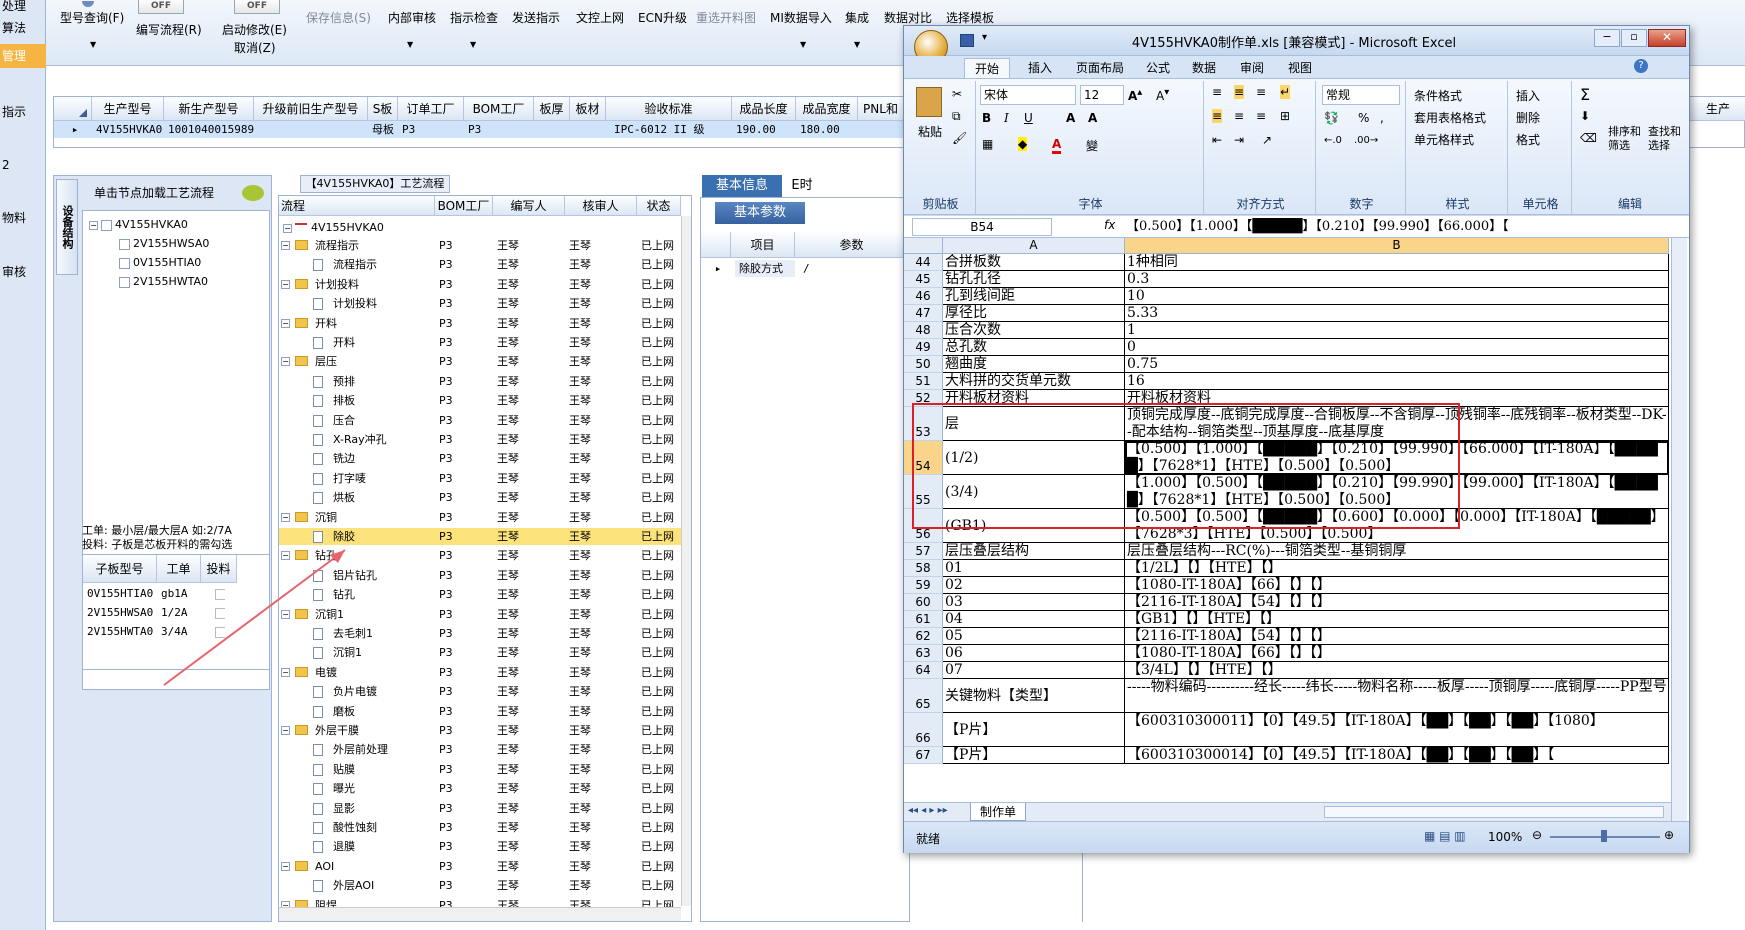 Image resolution: width=1745 pixels, height=930 pixels. I want to click on cell-bom-factory: P3, so click(499, 129).